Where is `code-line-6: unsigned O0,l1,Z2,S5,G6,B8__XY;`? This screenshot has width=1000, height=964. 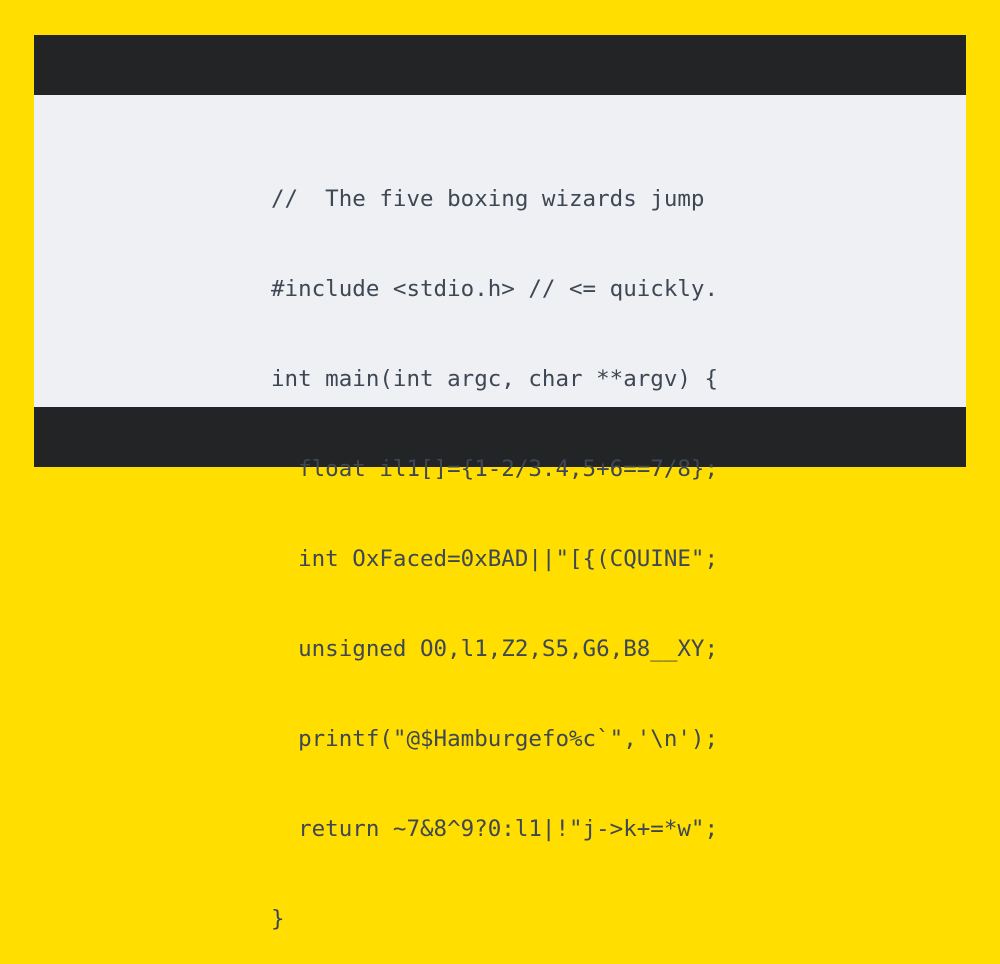 code-line-6: unsigned O0,l1,Z2,S5,G6,B8__XY; is located at coordinates (495, 649).